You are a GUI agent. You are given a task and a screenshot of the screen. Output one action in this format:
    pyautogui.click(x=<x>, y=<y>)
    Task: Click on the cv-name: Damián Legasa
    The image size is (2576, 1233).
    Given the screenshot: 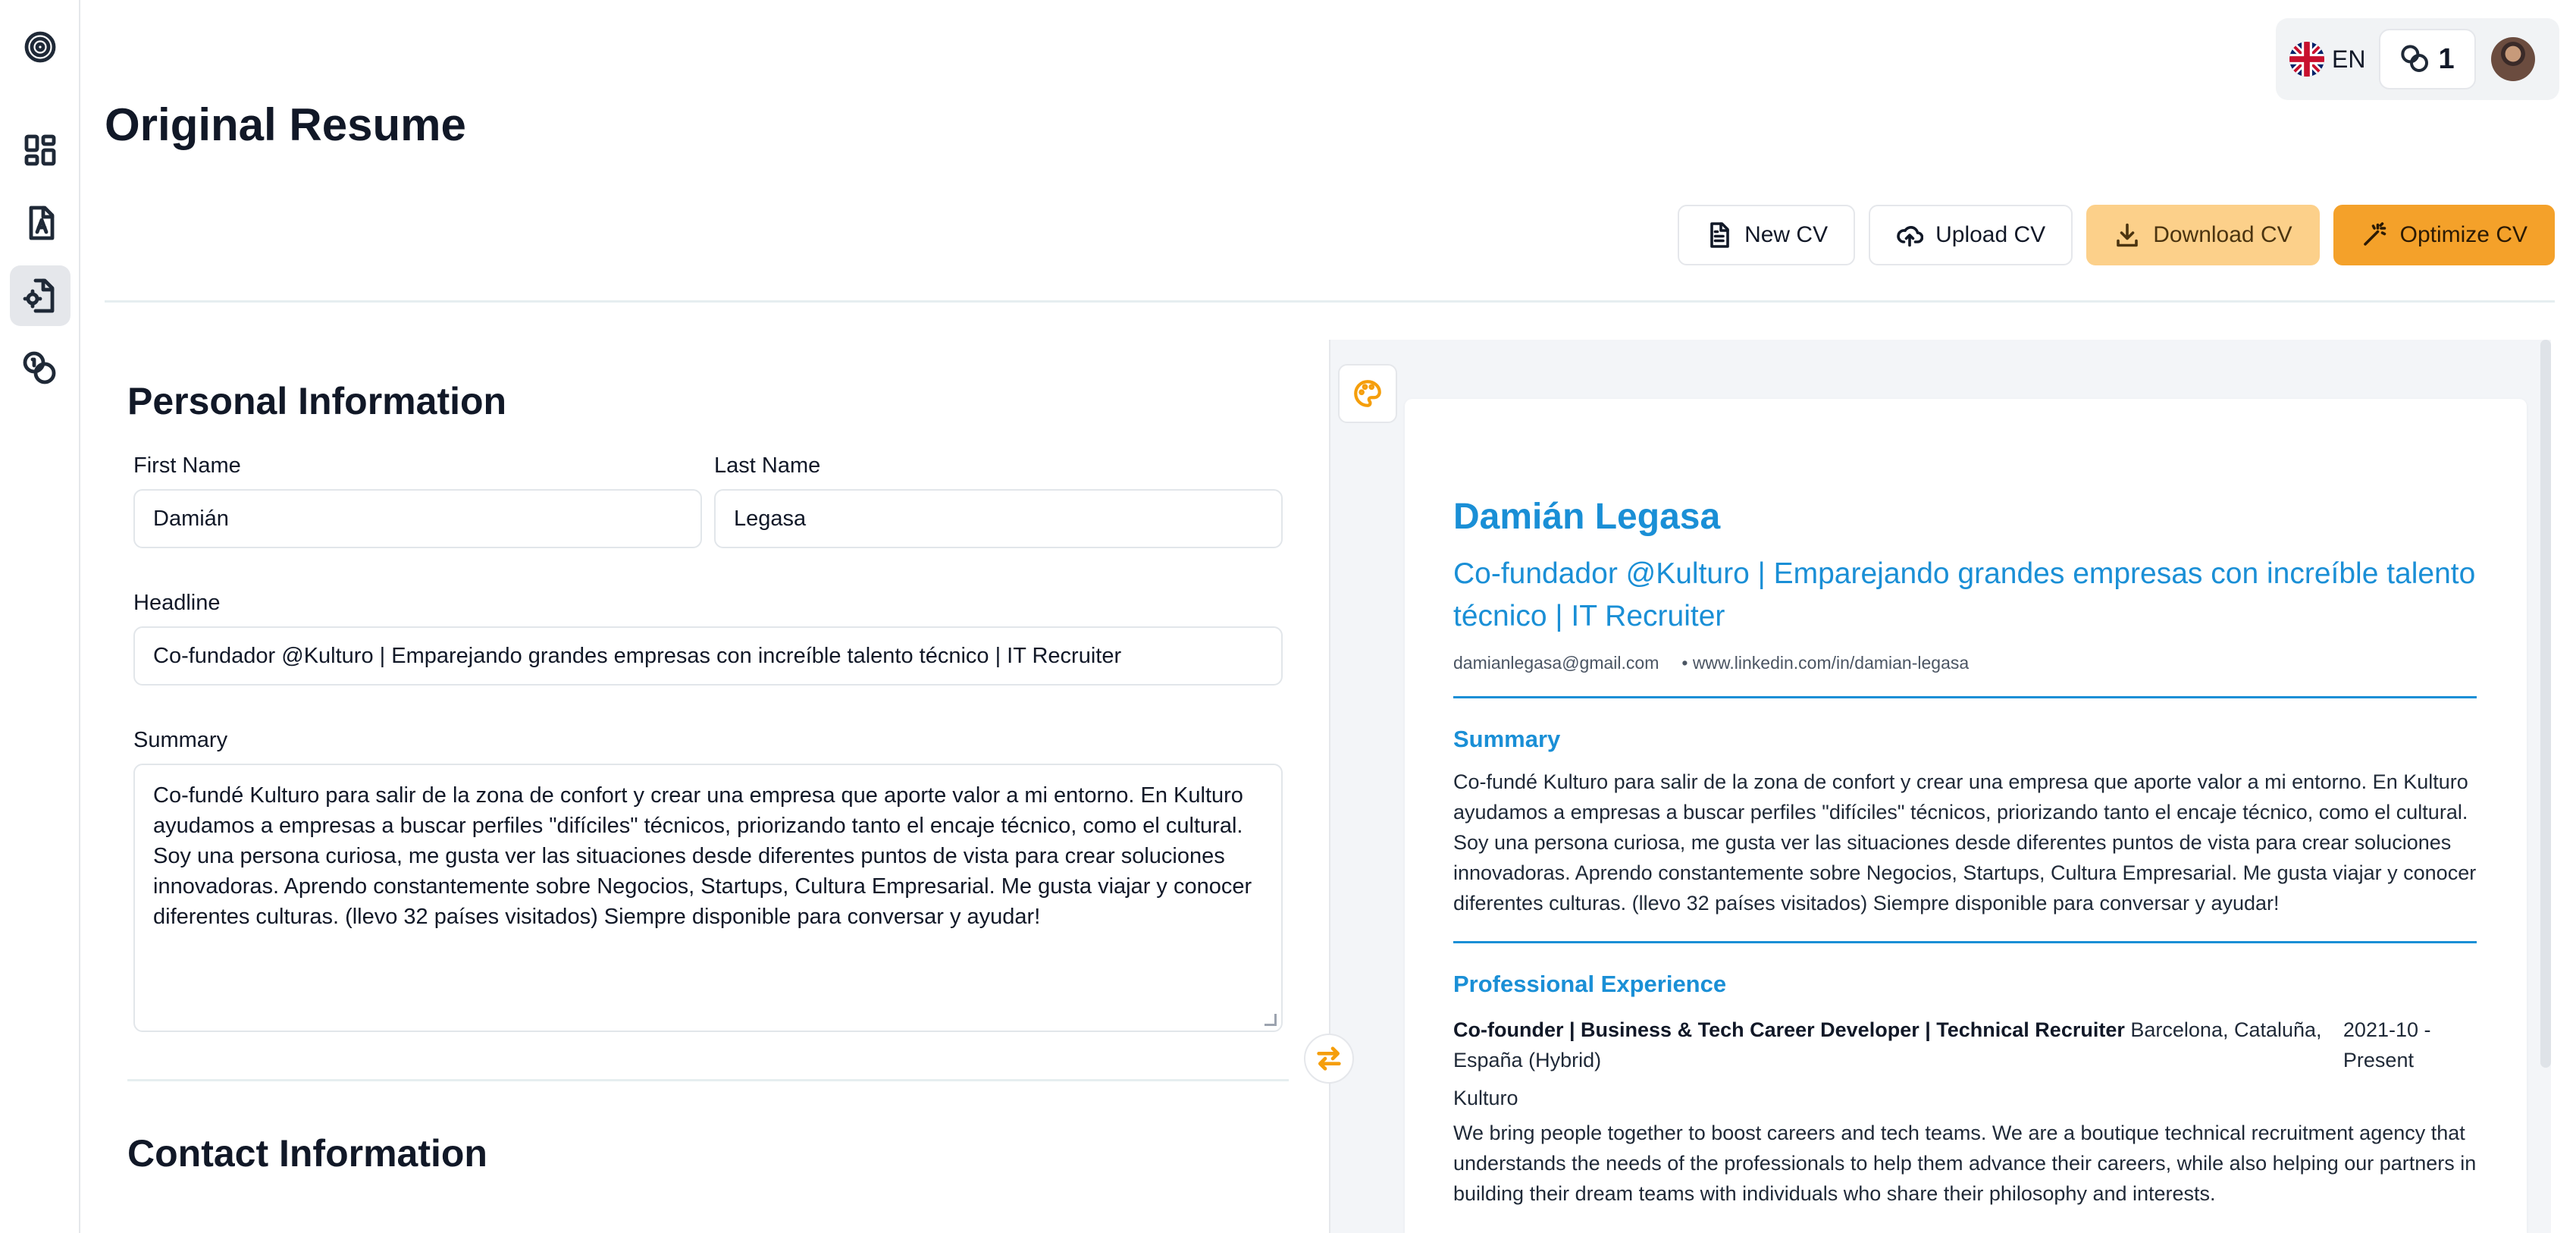 What is the action you would take?
    pyautogui.click(x=1587, y=517)
    